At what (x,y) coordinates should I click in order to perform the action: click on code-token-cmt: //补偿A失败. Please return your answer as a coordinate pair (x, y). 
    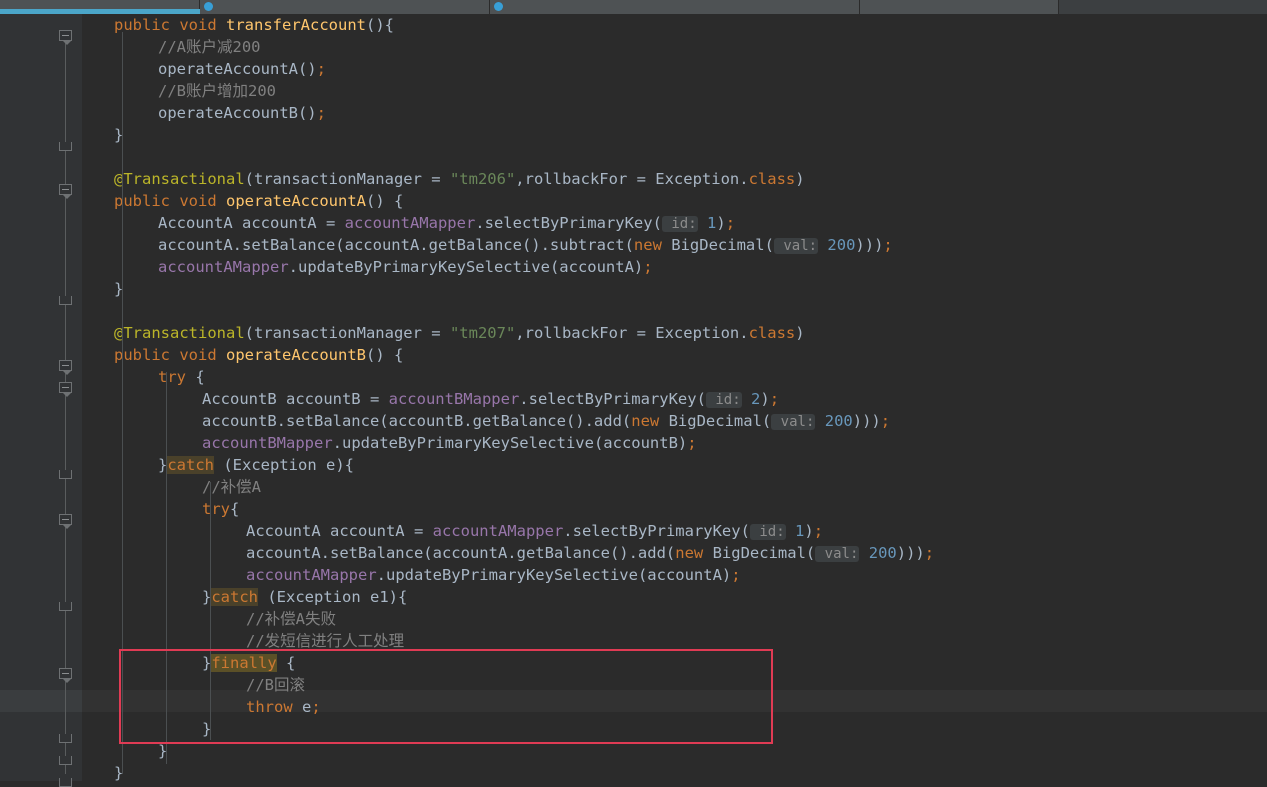
    Looking at the image, I should click on (291, 619).